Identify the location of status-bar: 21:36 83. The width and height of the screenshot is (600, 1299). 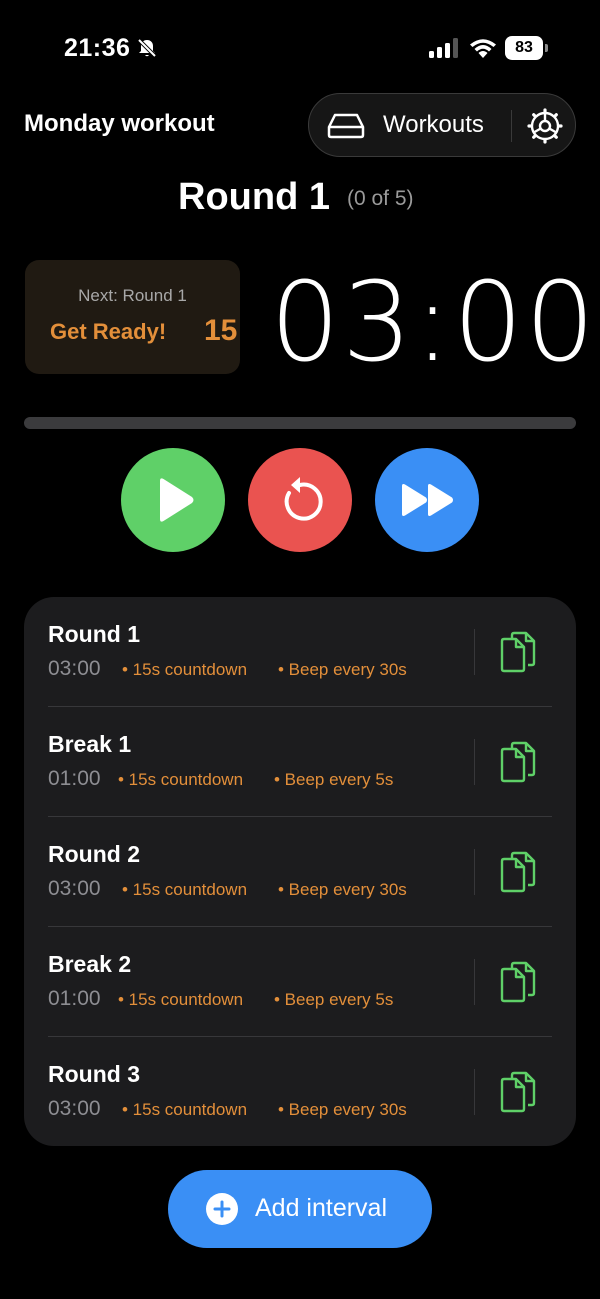
(300, 48).